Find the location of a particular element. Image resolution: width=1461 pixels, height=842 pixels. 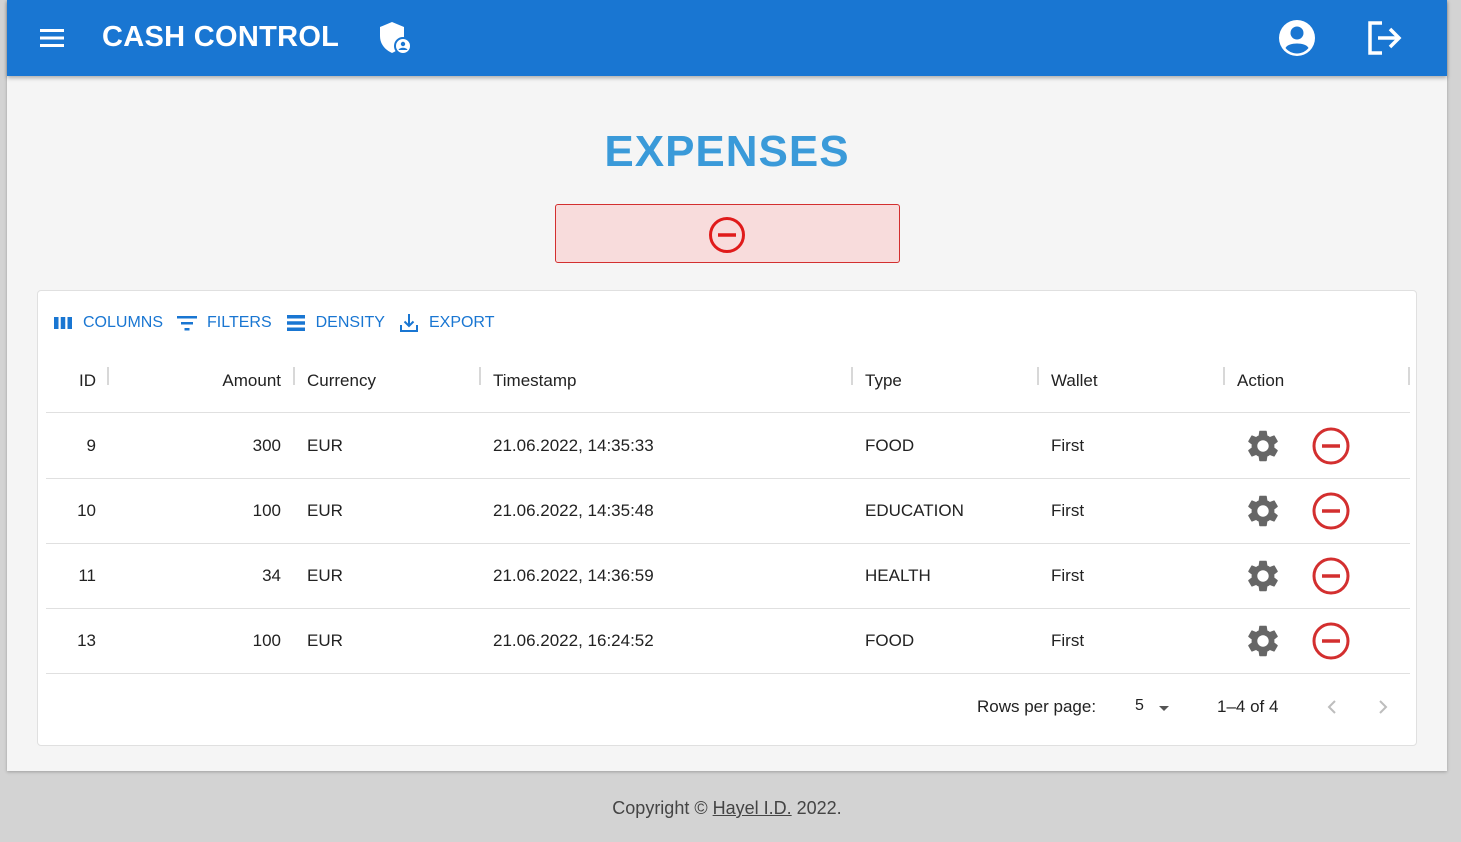

column-header-type: Type is located at coordinates (950, 381).